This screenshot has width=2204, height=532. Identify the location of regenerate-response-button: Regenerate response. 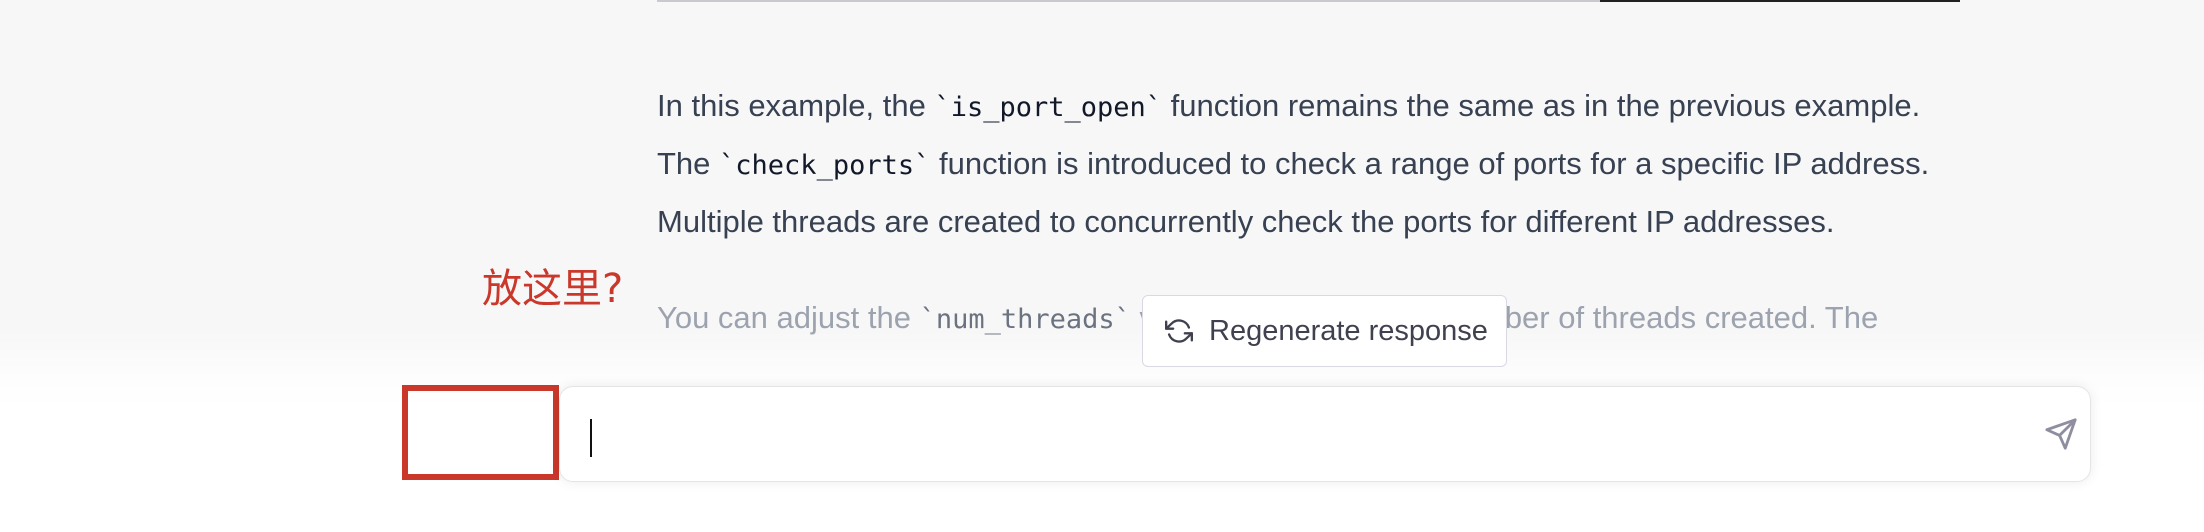
(1324, 331).